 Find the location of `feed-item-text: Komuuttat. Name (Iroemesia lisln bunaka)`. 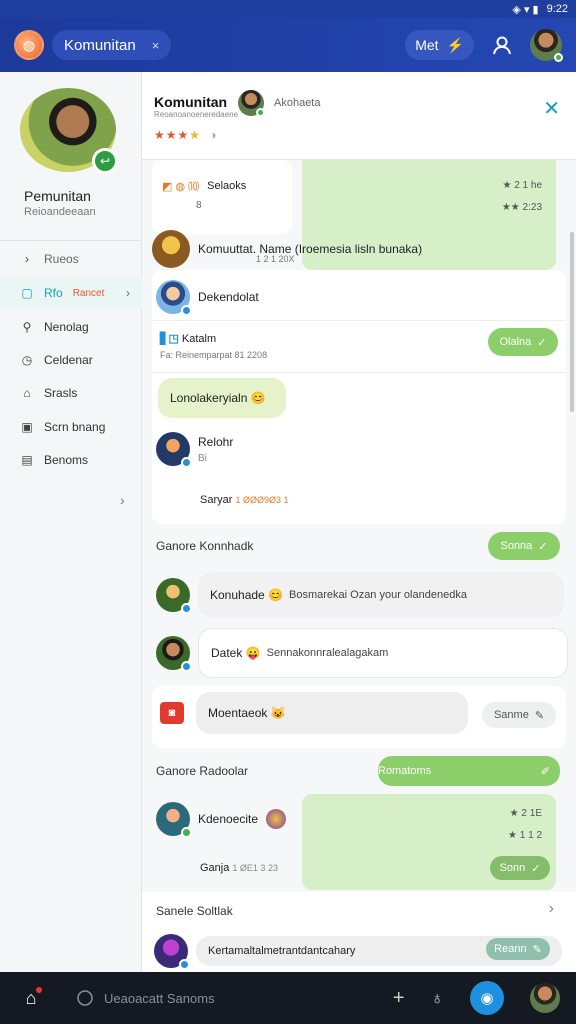

feed-item-text: Komuuttat. Name (Iroemesia lisln bunaka) is located at coordinates (310, 249).